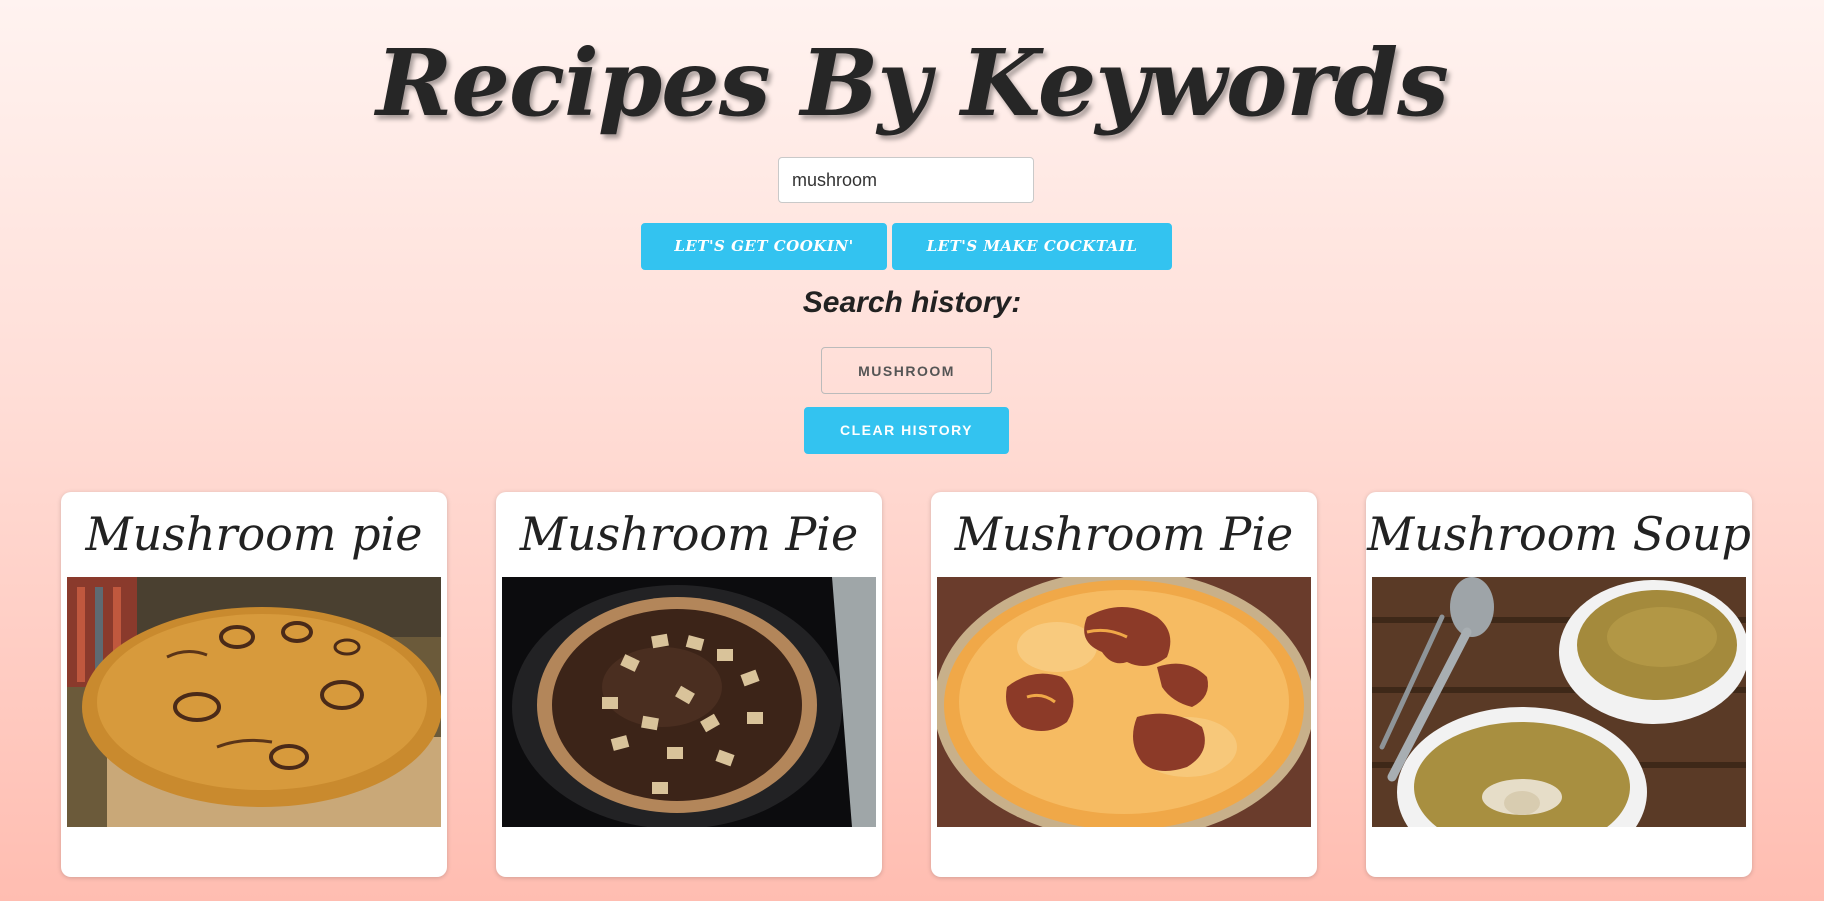 This screenshot has width=1824, height=901. I want to click on recipe-card: Mushroom Soup, so click(1559, 684).